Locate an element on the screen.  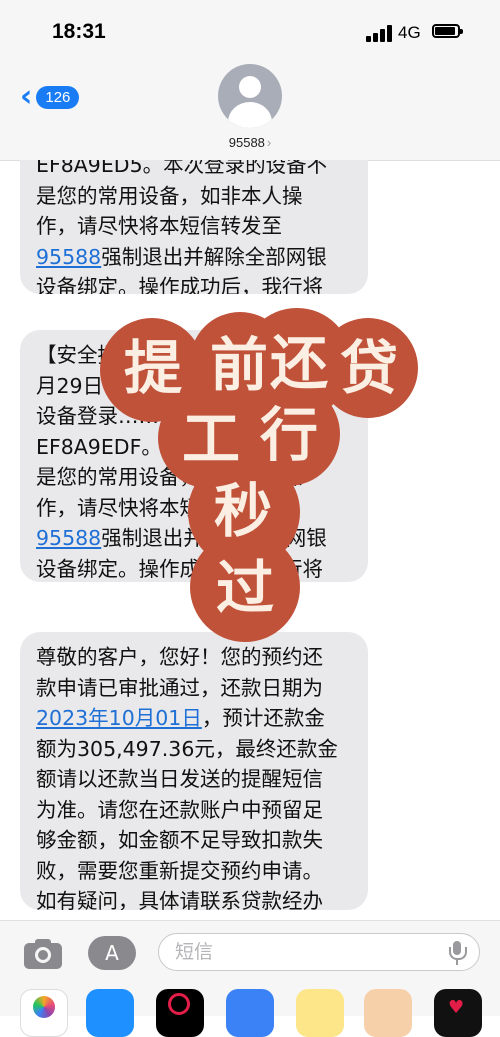
memoji-icon is located at coordinates (320, 1013).